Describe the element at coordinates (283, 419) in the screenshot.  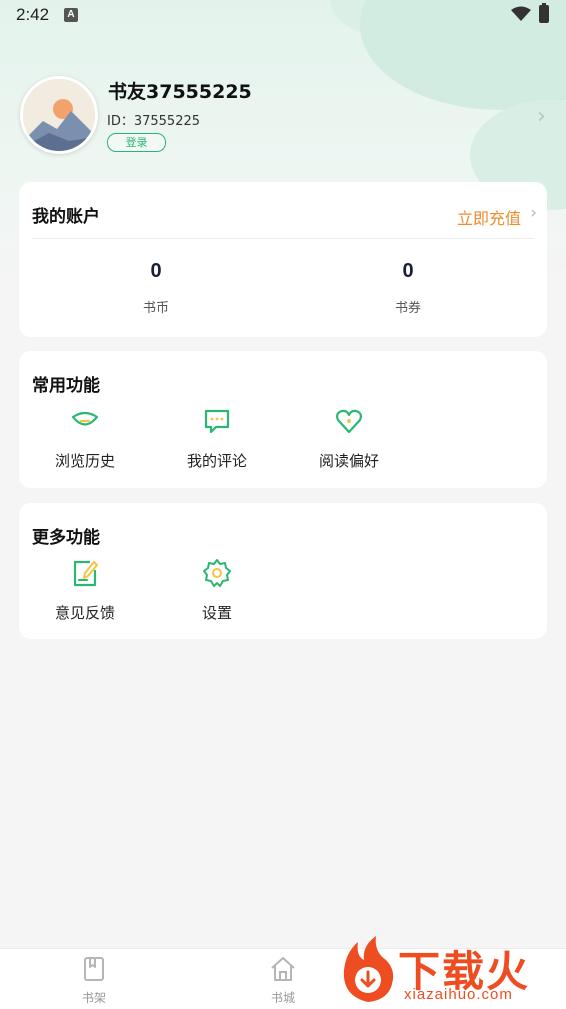
I see `common-functions-card: 常用功能 浏览历史 我的评论 阅读偏好` at that location.